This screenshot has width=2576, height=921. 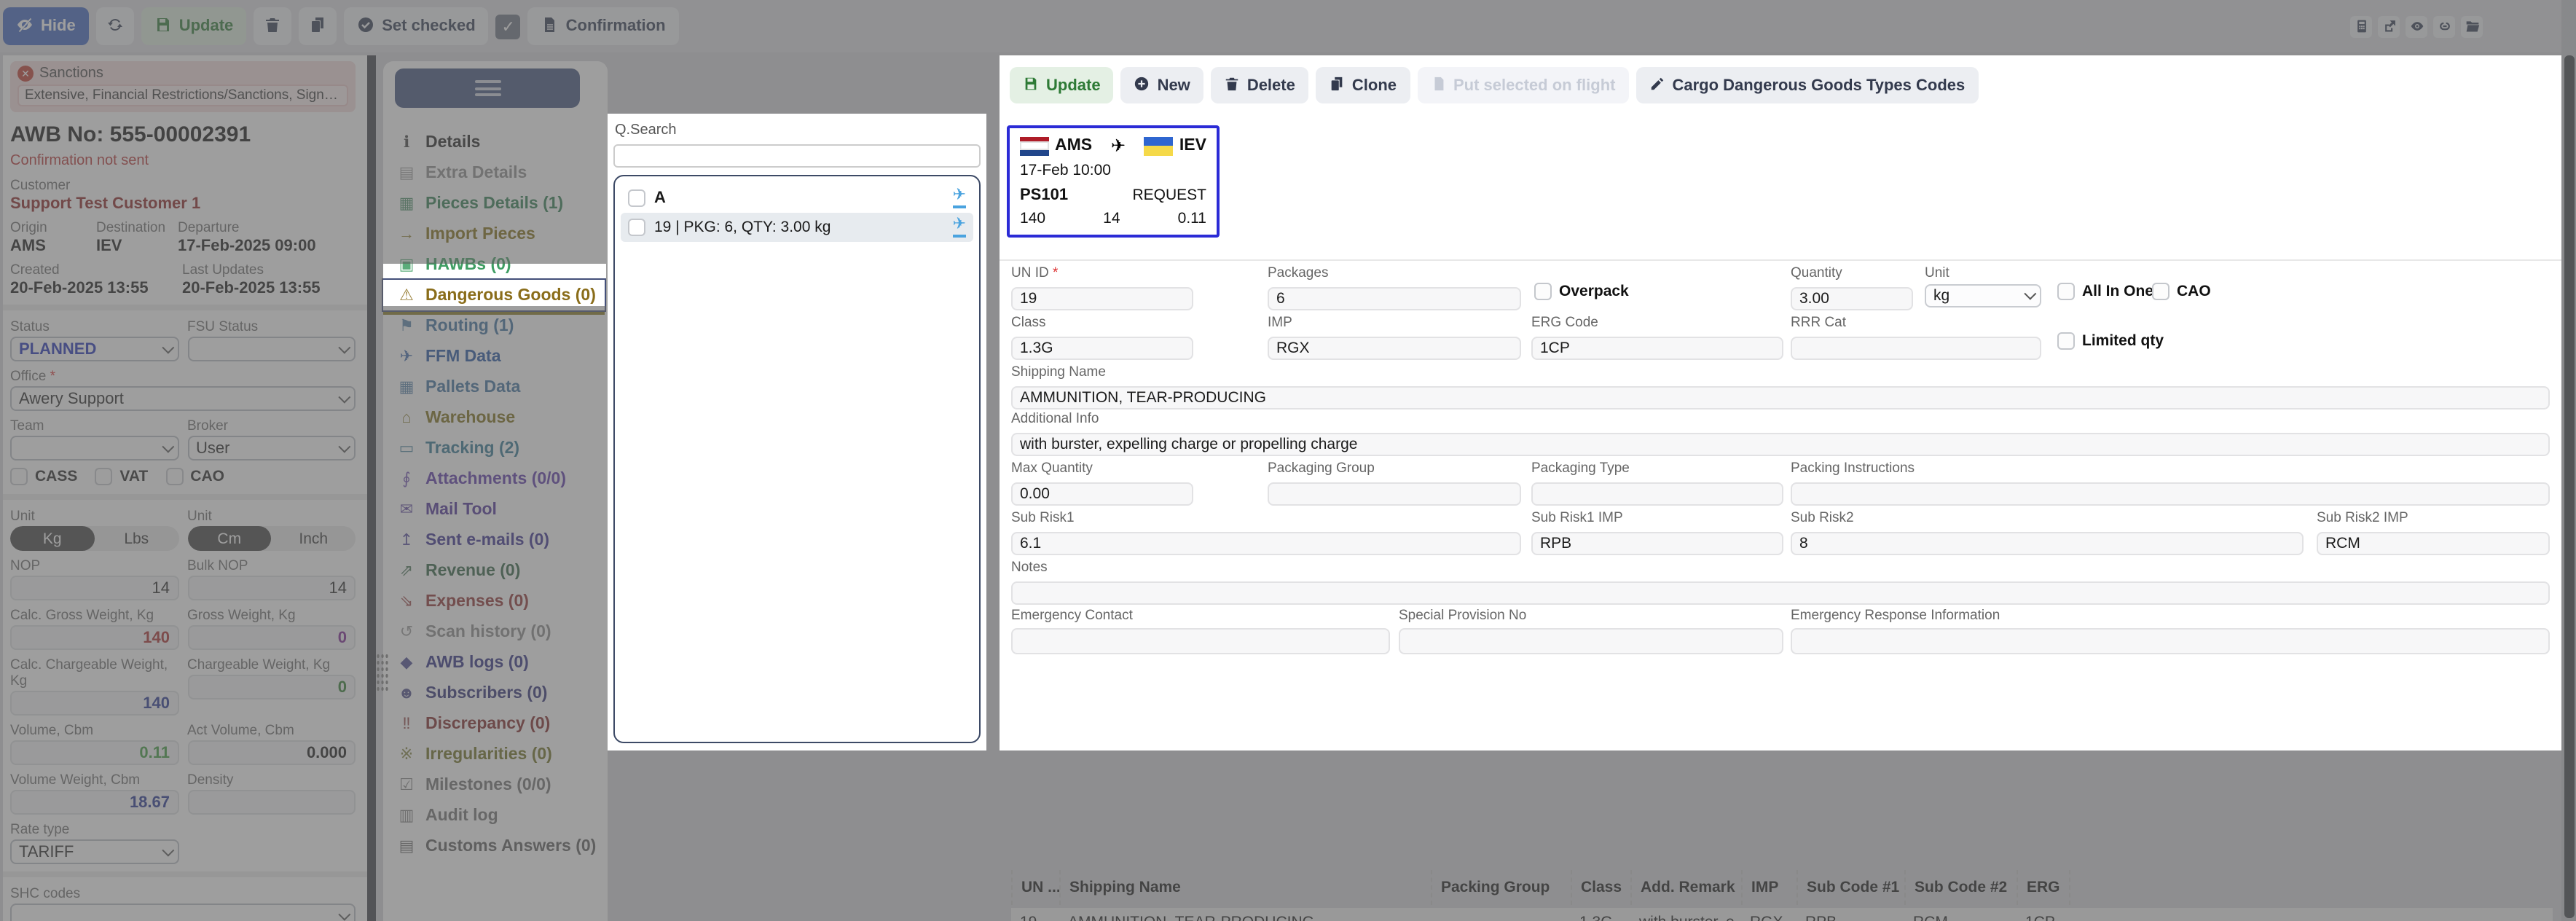 What do you see at coordinates (271, 448) in the screenshot?
I see `broker-select: User` at bounding box center [271, 448].